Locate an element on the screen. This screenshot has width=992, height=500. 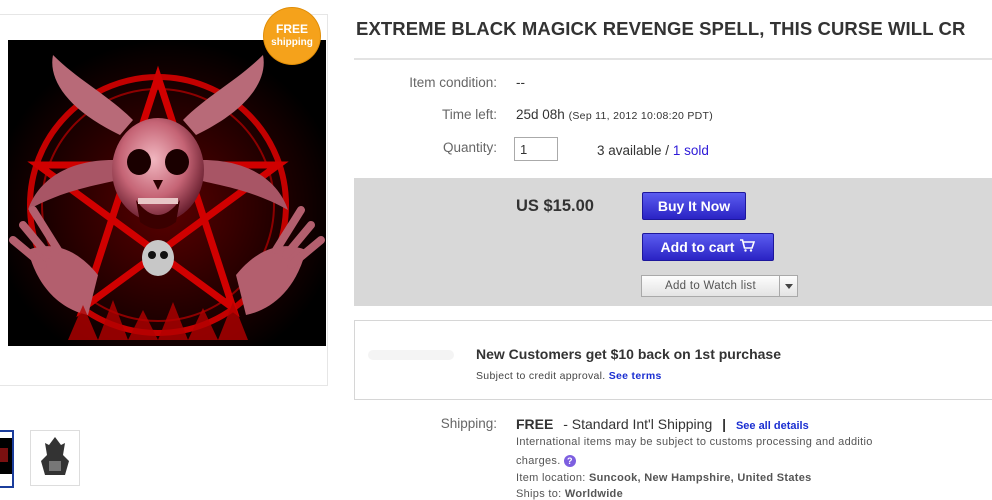
time-left-label: Time left: is located at coordinates (469, 114).